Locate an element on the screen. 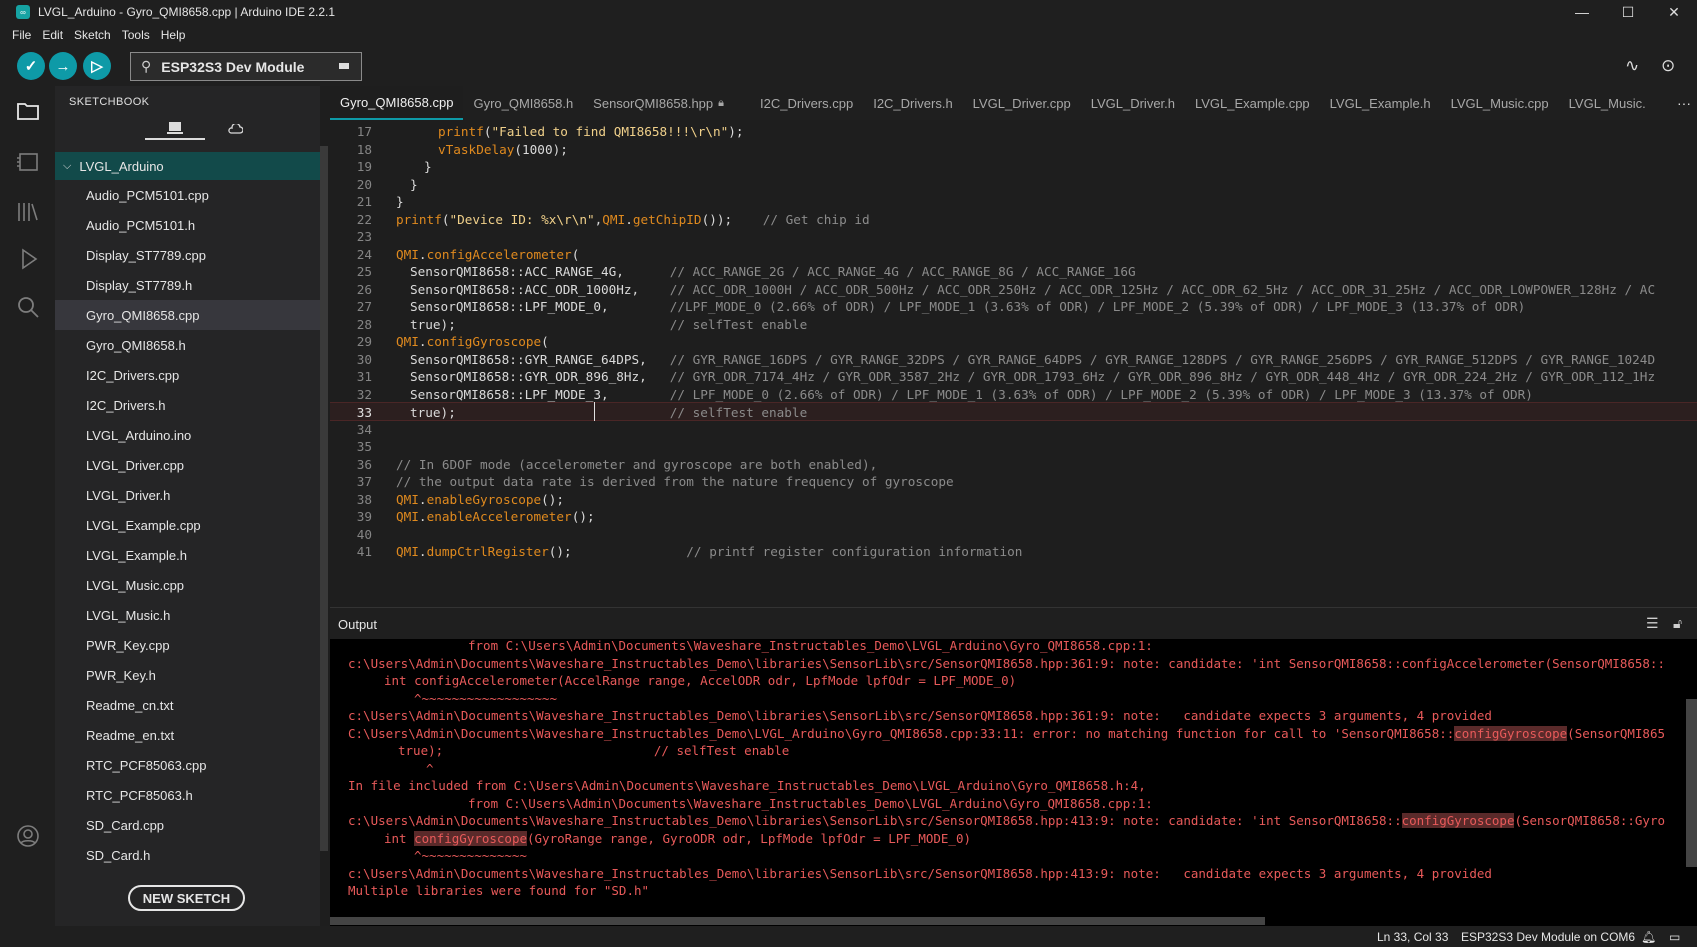 The height and width of the screenshot is (947, 1697). clear-lines-icon: ☰ is located at coordinates (1652, 623).